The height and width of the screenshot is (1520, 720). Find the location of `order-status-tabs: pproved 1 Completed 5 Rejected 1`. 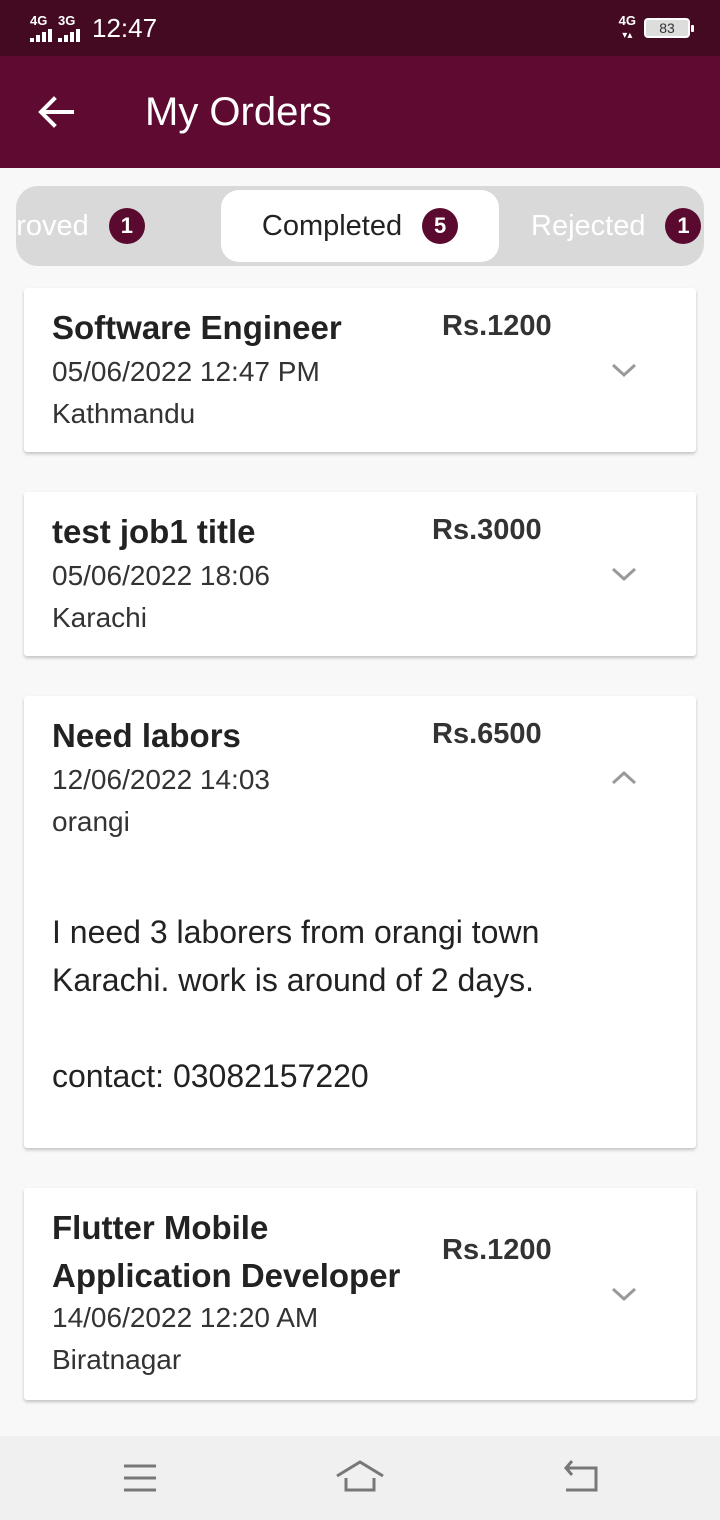

order-status-tabs: pproved 1 Completed 5 Rejected 1 is located at coordinates (360, 226).